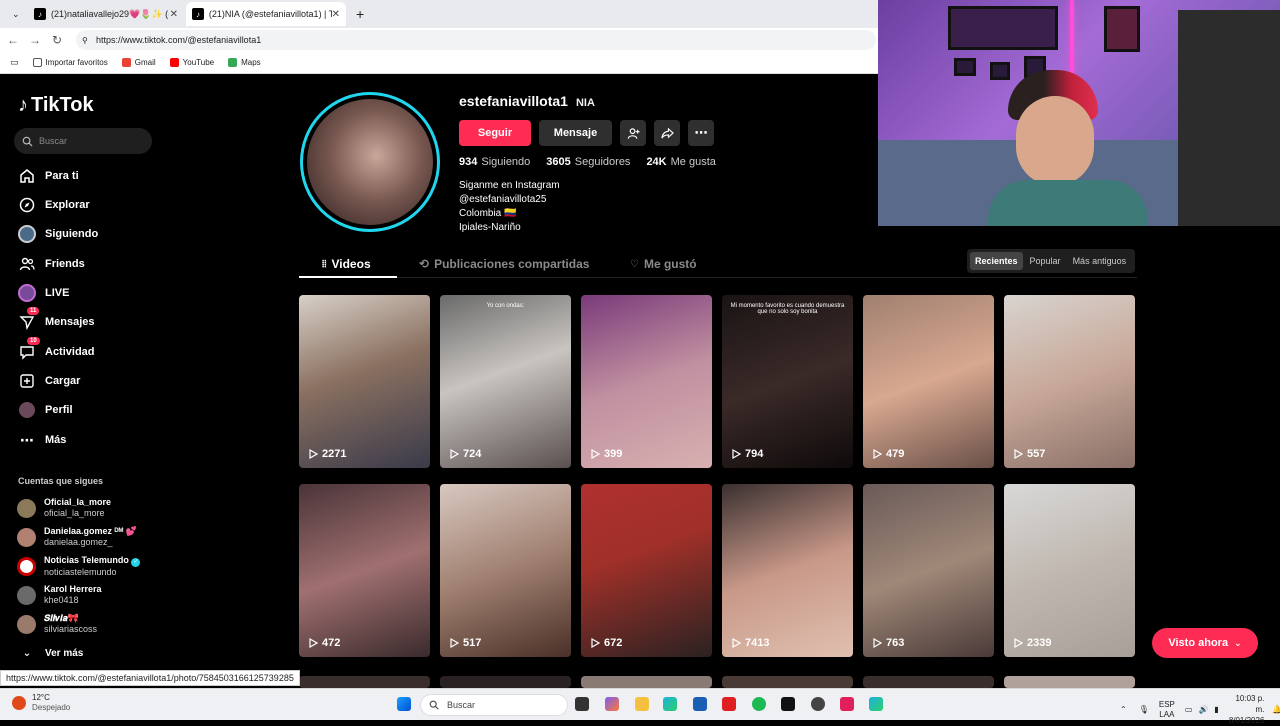  What do you see at coordinates (364, 570) in the screenshot?
I see `video-thumbnail: 472` at bounding box center [364, 570].